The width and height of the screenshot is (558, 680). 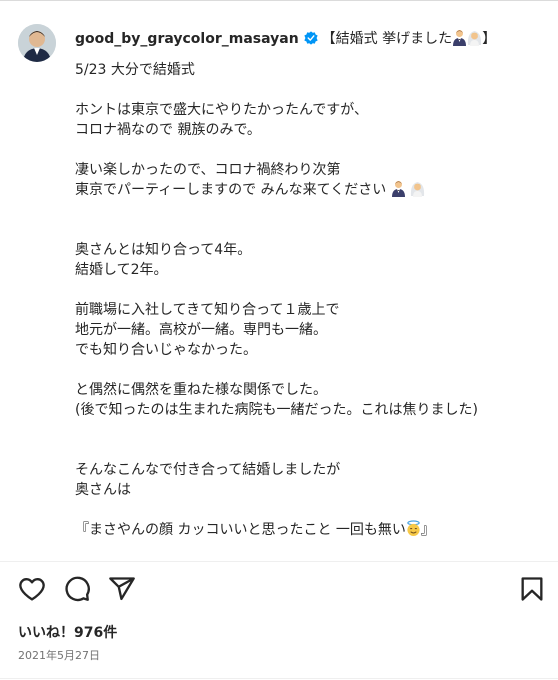 What do you see at coordinates (166, 350) in the screenshot?
I see `caption-line: でも知り合いじゃなかった。` at bounding box center [166, 350].